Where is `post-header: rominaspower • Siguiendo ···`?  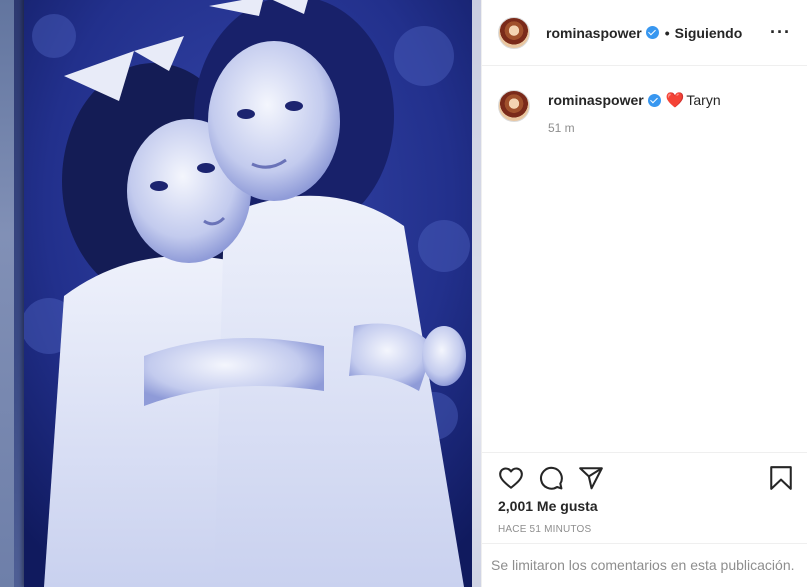
post-header: rominaspower • Siguiendo ··· is located at coordinates (644, 33).